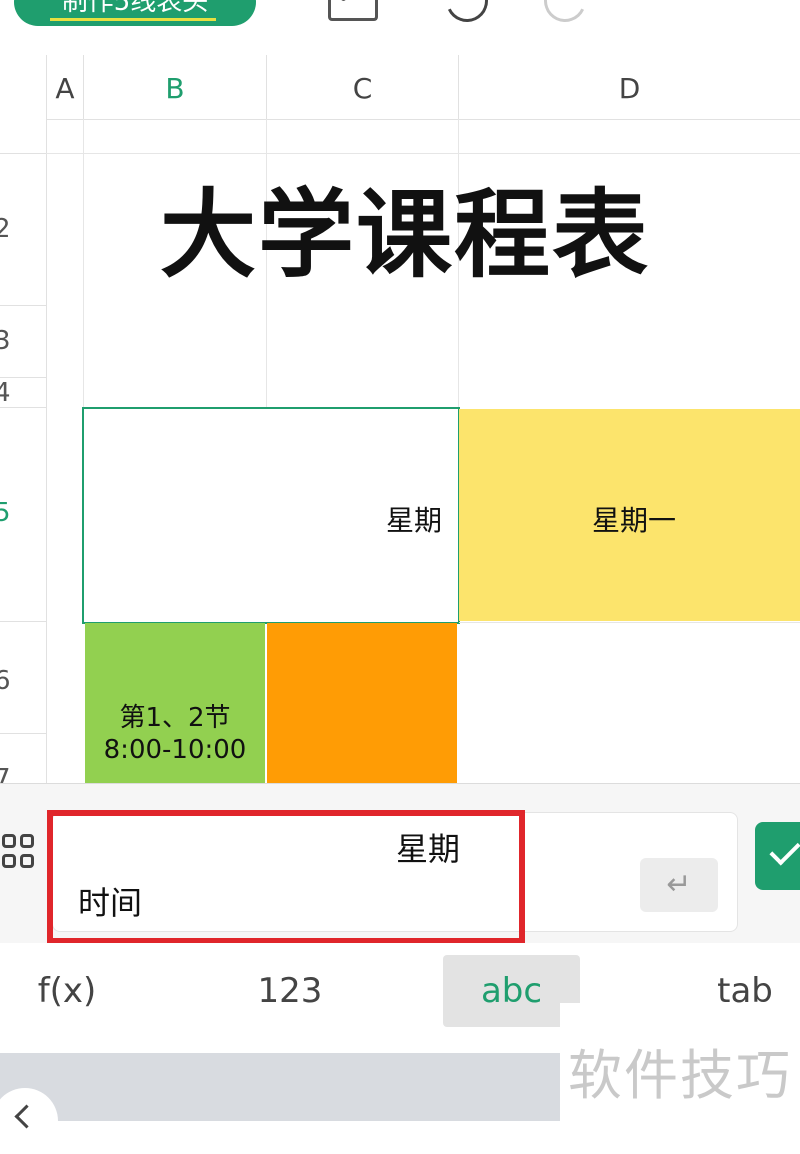  I want to click on back-chevron-icon, so click(29, 1121).